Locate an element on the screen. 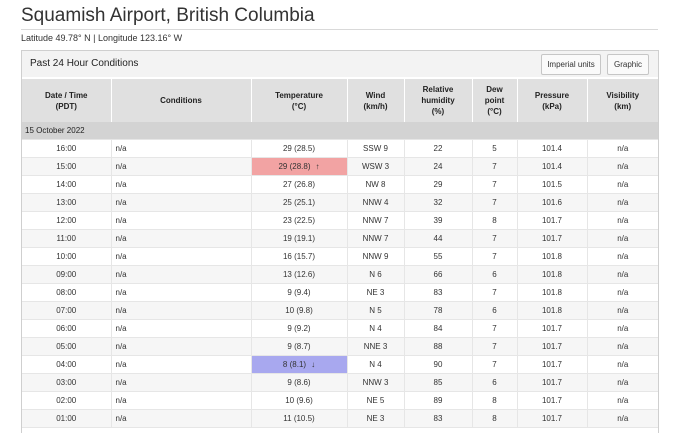  humidity-cell: 66 is located at coordinates (438, 274).